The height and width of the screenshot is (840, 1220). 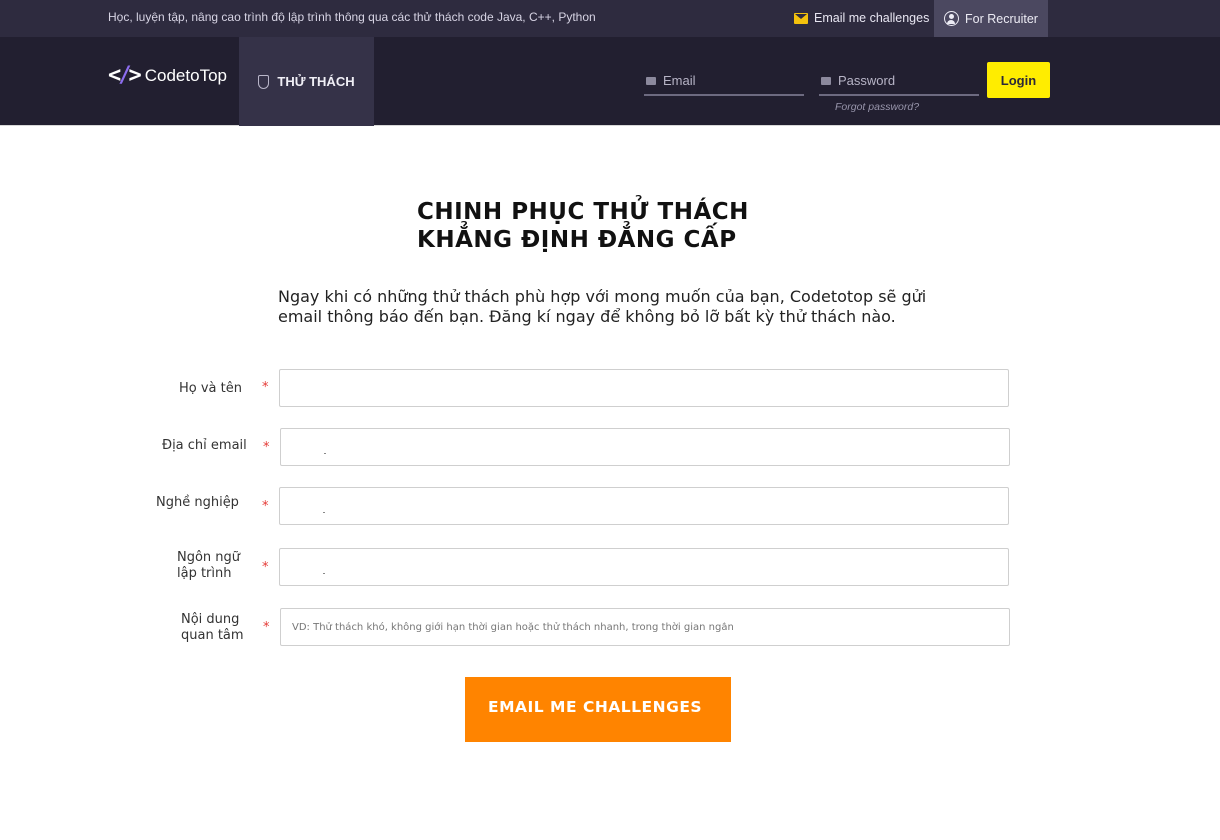 What do you see at coordinates (872, 18) in the screenshot?
I see `email-challenges-label: Email me challenges` at bounding box center [872, 18].